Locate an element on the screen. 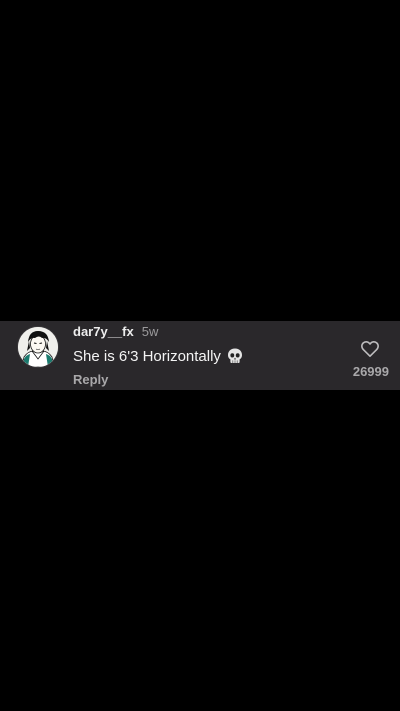  like-button is located at coordinates (370, 349).